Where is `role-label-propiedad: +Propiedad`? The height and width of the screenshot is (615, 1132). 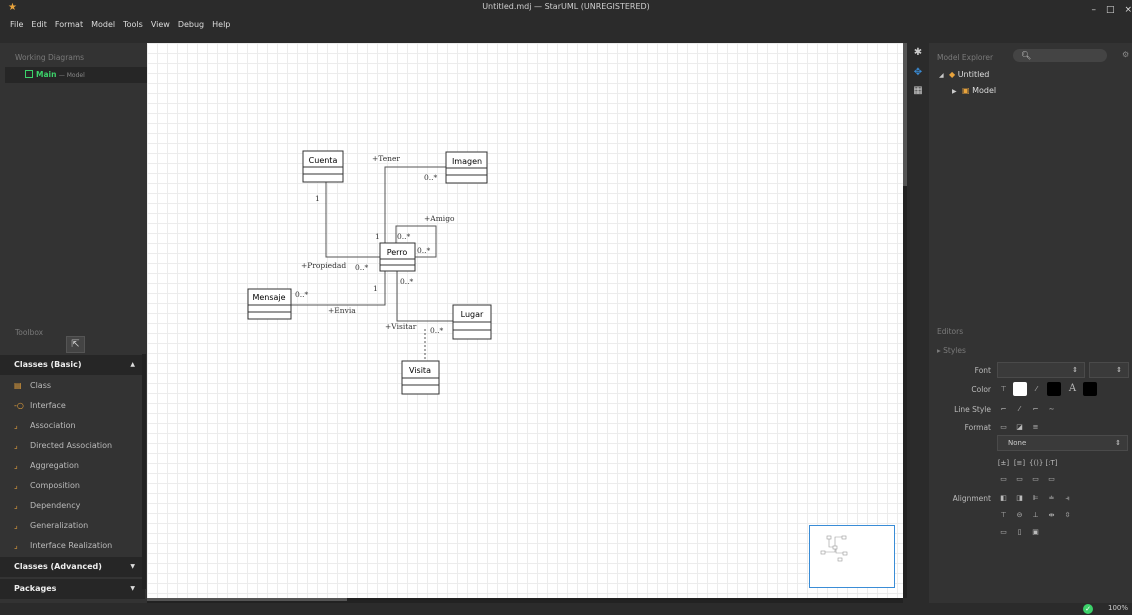 role-label-propiedad: +Propiedad is located at coordinates (323, 265).